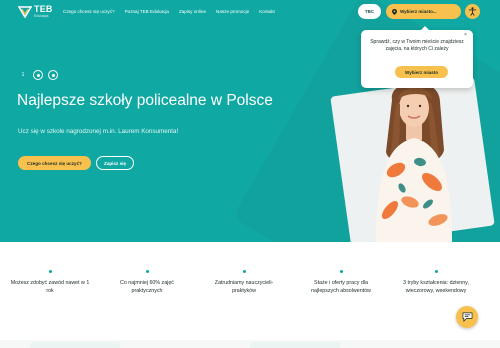  I want to click on accessibility-button, so click(472, 11).